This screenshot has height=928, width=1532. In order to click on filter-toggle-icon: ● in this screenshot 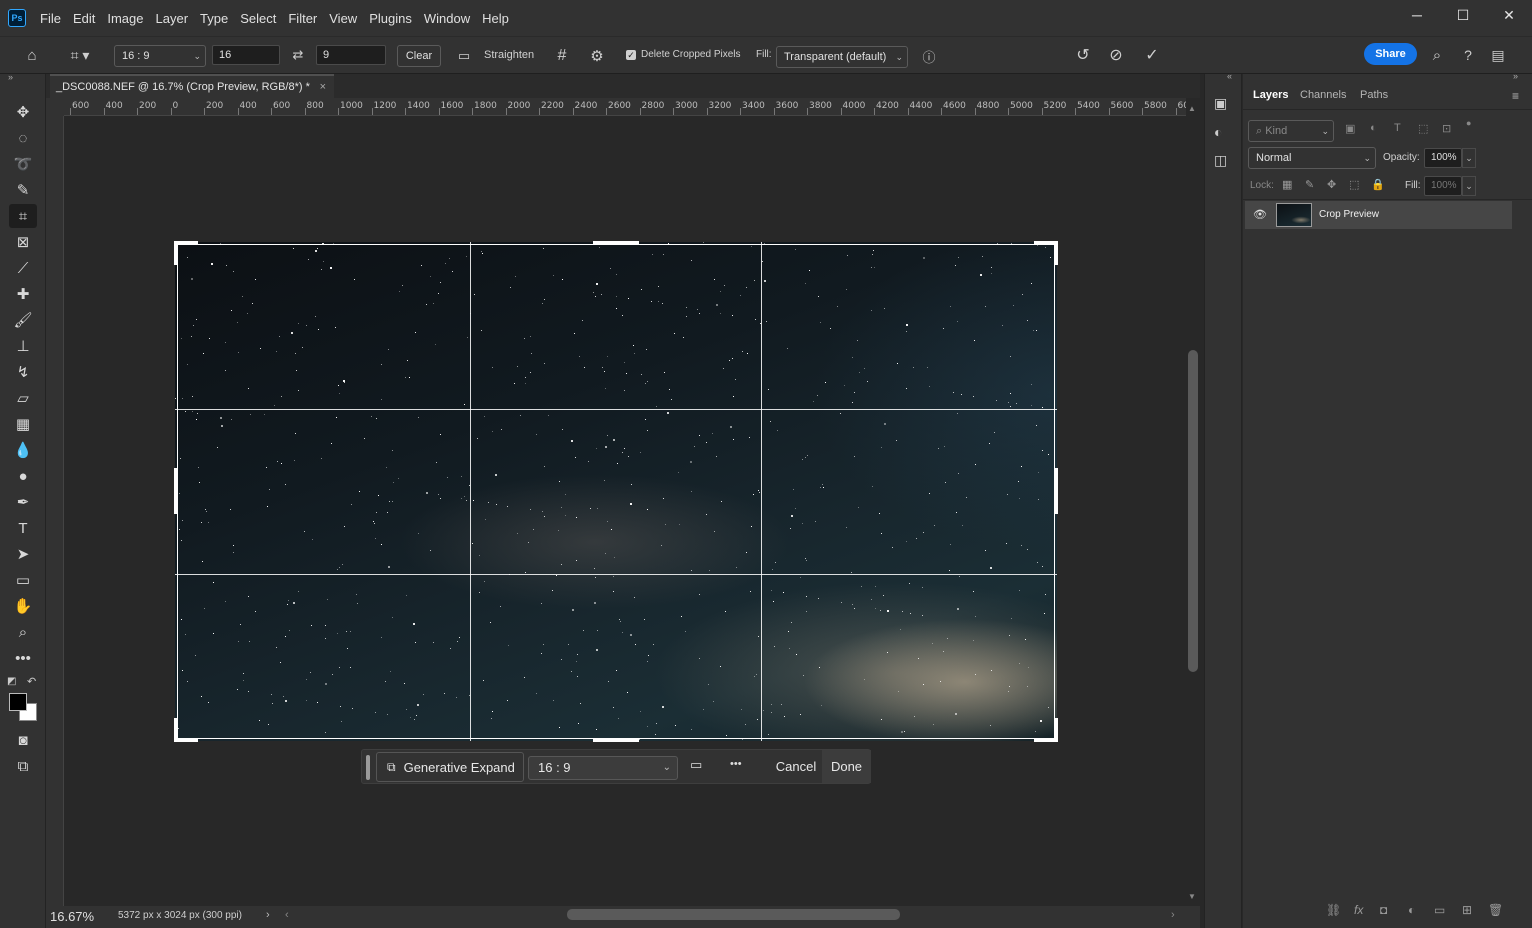, I will do `click(1468, 123)`.